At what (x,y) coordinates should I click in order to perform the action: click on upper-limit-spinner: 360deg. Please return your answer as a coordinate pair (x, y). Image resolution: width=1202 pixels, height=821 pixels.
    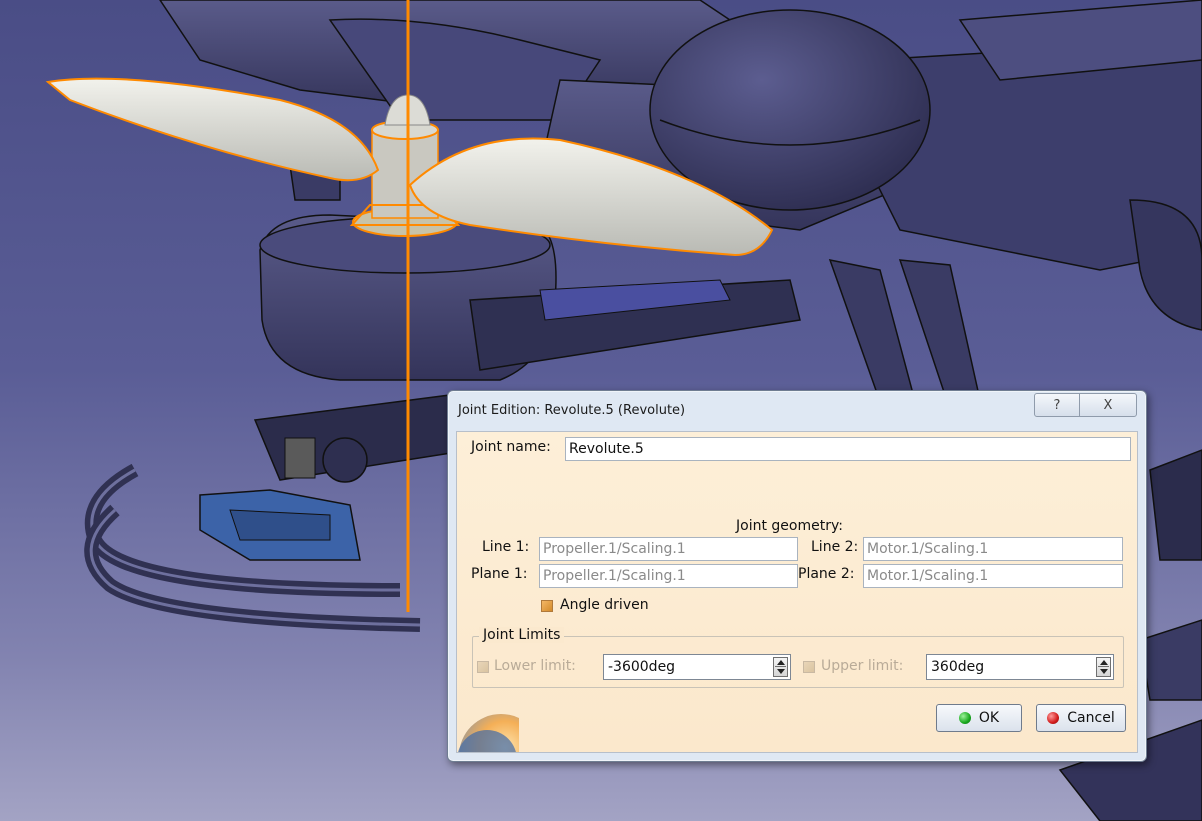
    Looking at the image, I should click on (1020, 667).